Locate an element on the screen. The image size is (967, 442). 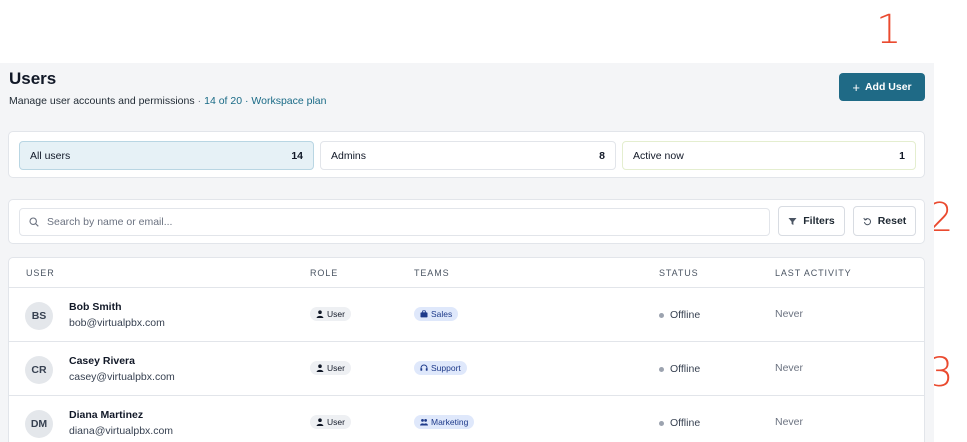
reset-button: Reset is located at coordinates (884, 221).